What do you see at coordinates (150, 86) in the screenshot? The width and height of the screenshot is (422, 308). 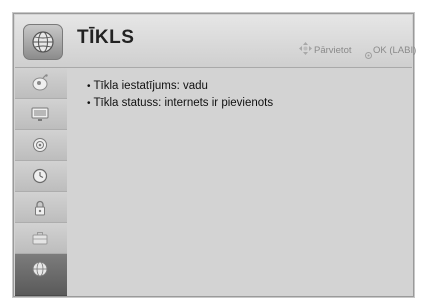 I see `network-setting-text: Tīkla iestatījums: vadu` at bounding box center [150, 86].